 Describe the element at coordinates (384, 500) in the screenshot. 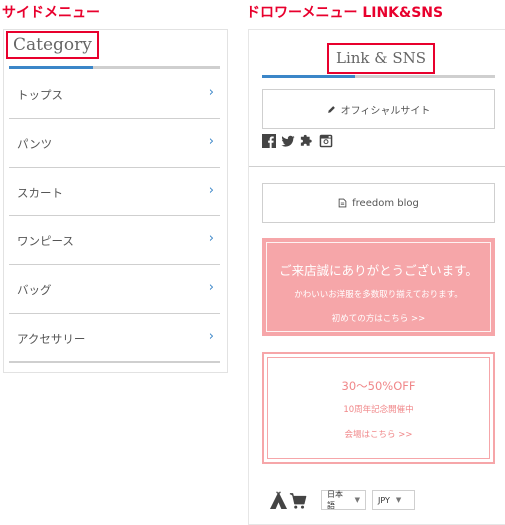

I see `currency-value: JPY` at that location.